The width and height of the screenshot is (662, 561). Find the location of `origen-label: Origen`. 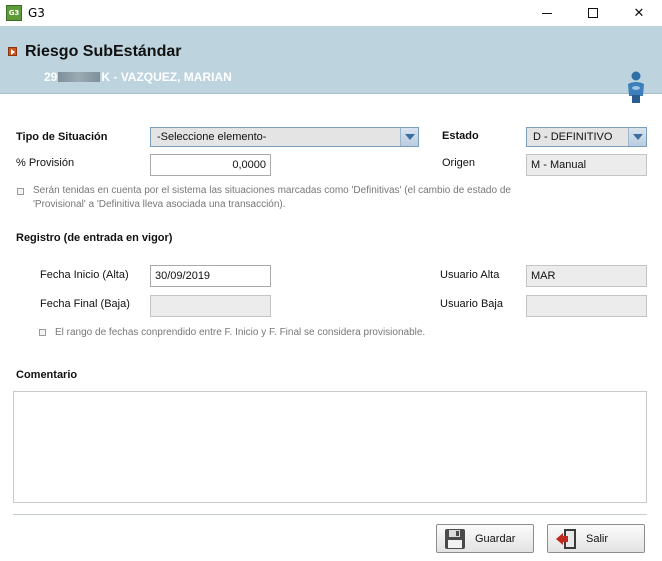

origen-label: Origen is located at coordinates (459, 163).